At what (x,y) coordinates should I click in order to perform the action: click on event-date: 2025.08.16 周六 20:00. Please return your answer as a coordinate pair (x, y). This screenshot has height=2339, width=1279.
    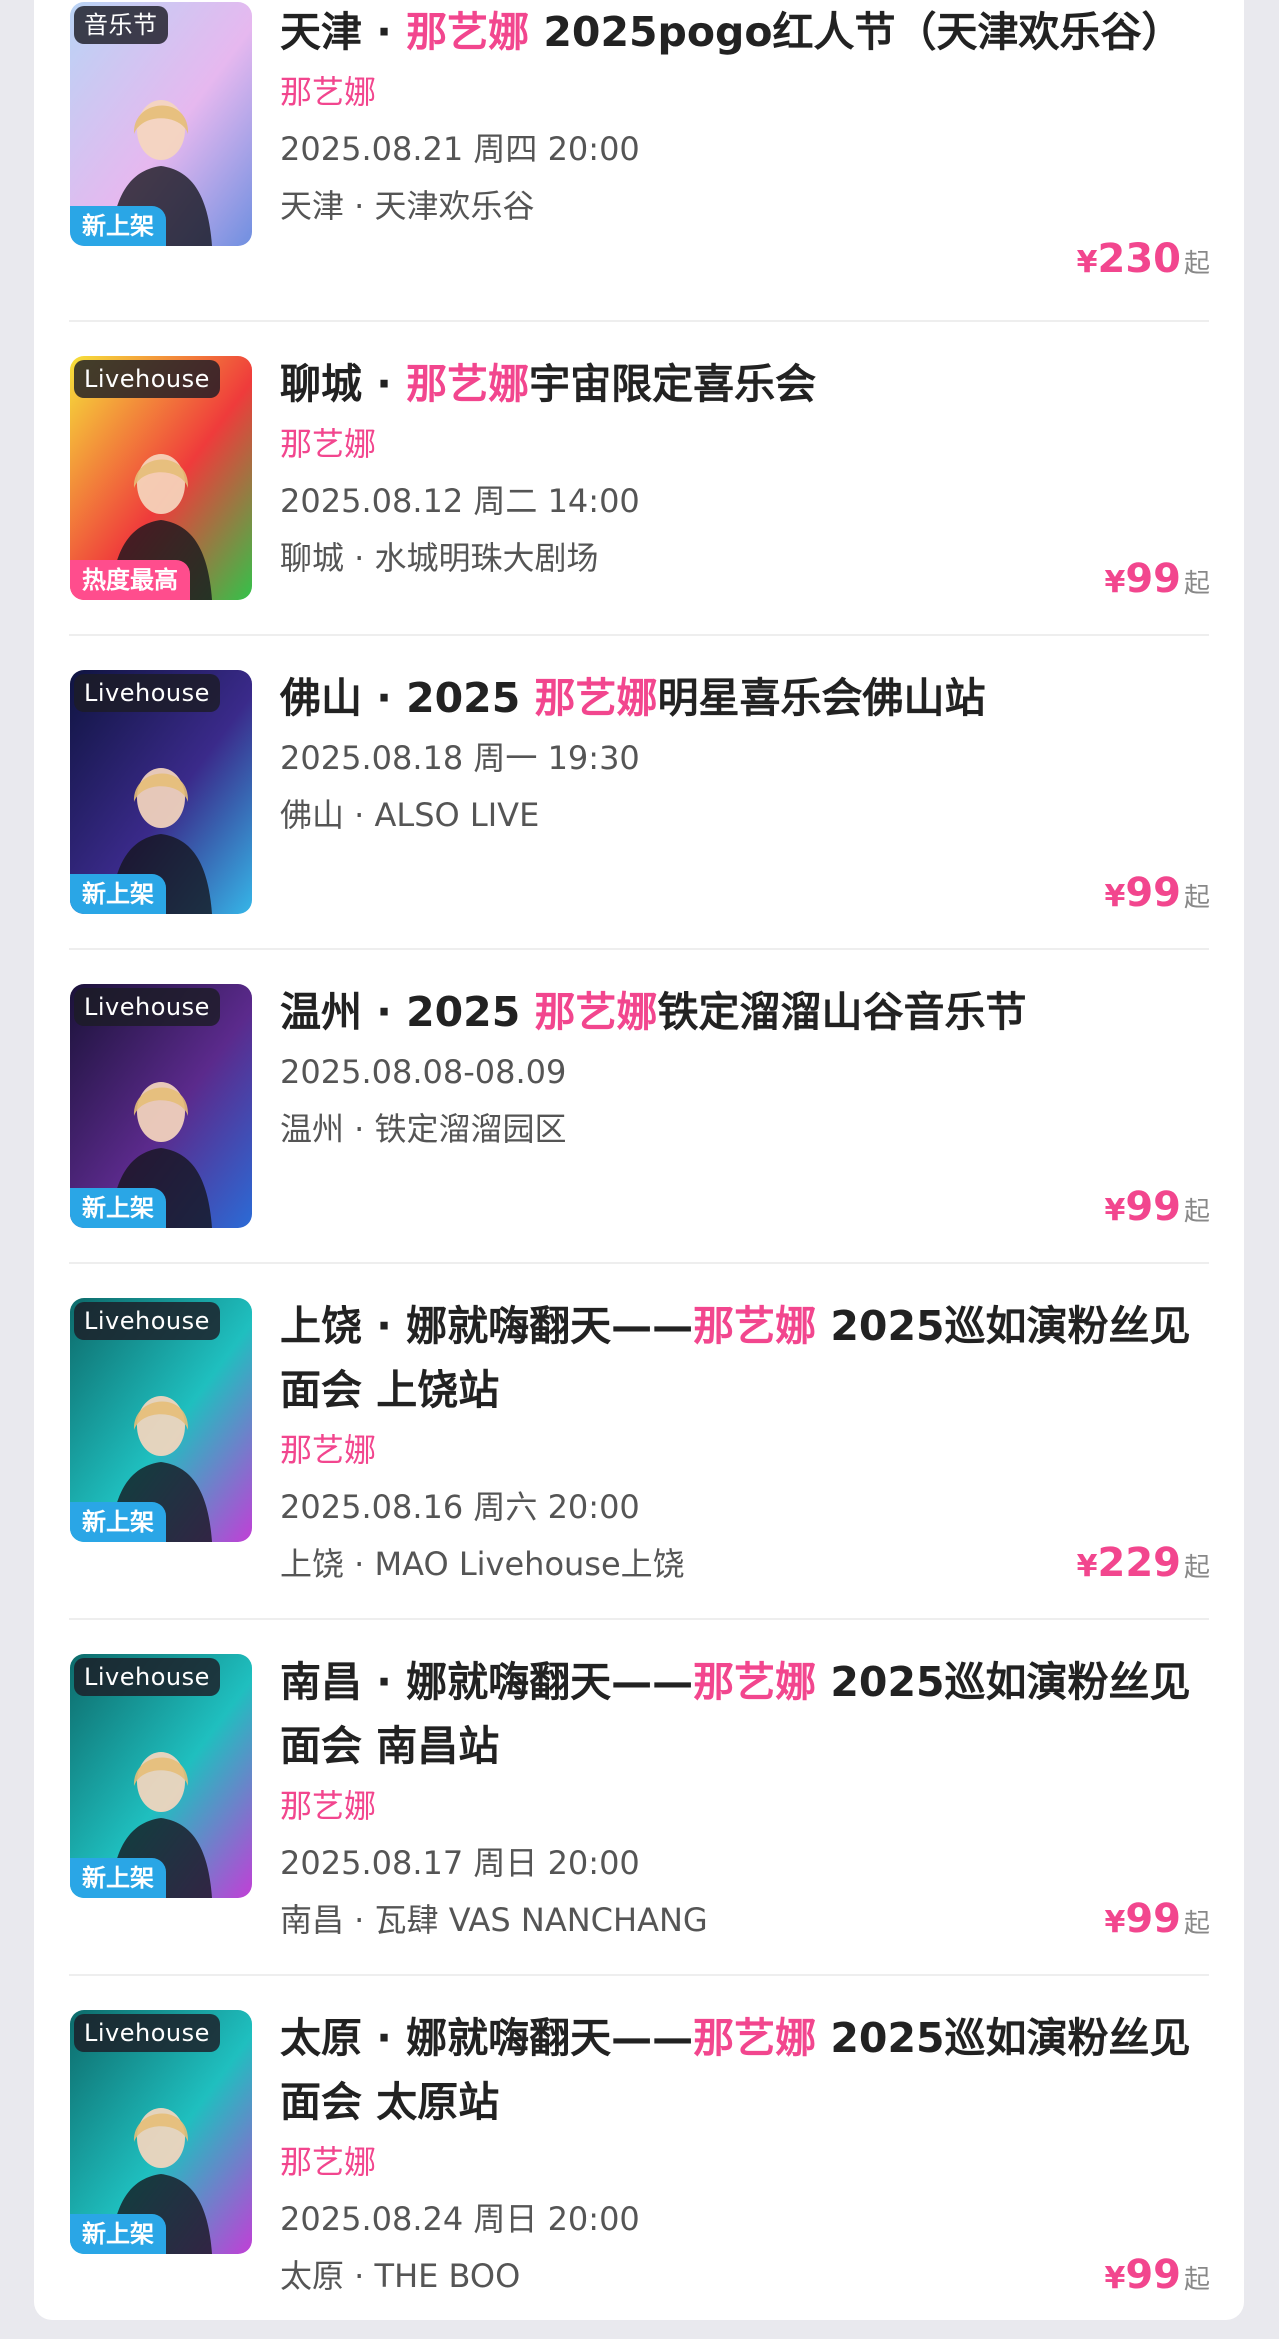
    Looking at the image, I should click on (460, 1507).